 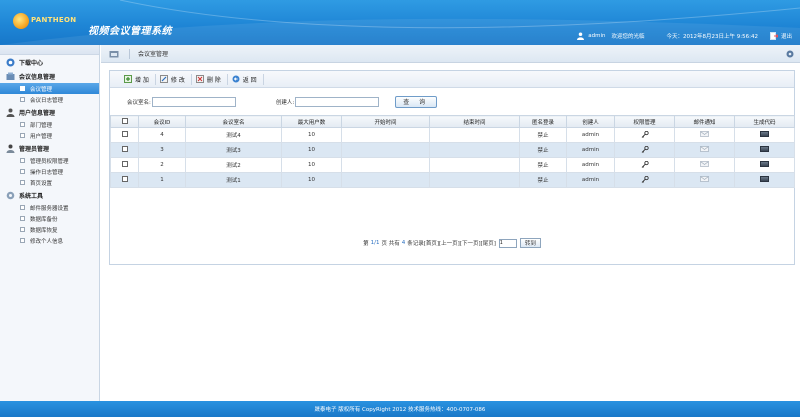 What do you see at coordinates (49, 88) in the screenshot?
I see `sidebar-item-meeting-manage: 会议管理` at bounding box center [49, 88].